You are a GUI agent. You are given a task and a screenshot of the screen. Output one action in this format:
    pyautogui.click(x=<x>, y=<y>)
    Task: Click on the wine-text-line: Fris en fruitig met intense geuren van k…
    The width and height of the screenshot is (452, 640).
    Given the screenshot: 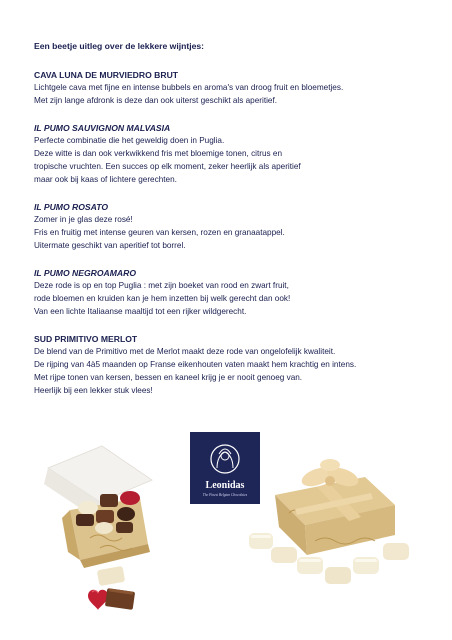 What is the action you would take?
    pyautogui.click(x=159, y=232)
    